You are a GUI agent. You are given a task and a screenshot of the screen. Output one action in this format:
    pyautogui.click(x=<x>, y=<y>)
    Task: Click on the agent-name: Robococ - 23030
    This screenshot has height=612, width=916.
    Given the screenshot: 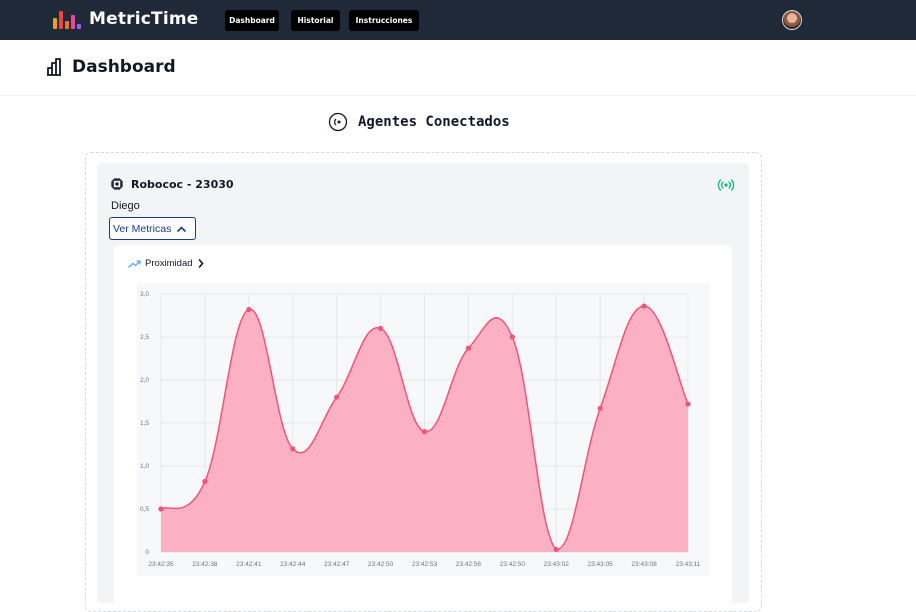 What is the action you would take?
    pyautogui.click(x=182, y=184)
    